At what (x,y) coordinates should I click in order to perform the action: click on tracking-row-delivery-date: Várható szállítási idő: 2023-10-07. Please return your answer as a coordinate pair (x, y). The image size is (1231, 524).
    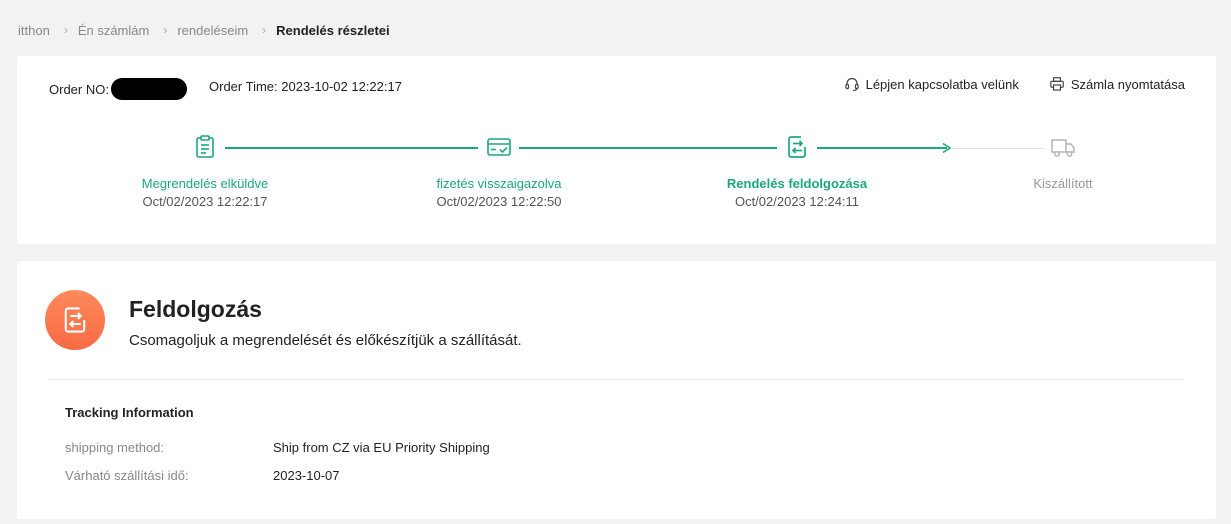
    Looking at the image, I should click on (202, 475).